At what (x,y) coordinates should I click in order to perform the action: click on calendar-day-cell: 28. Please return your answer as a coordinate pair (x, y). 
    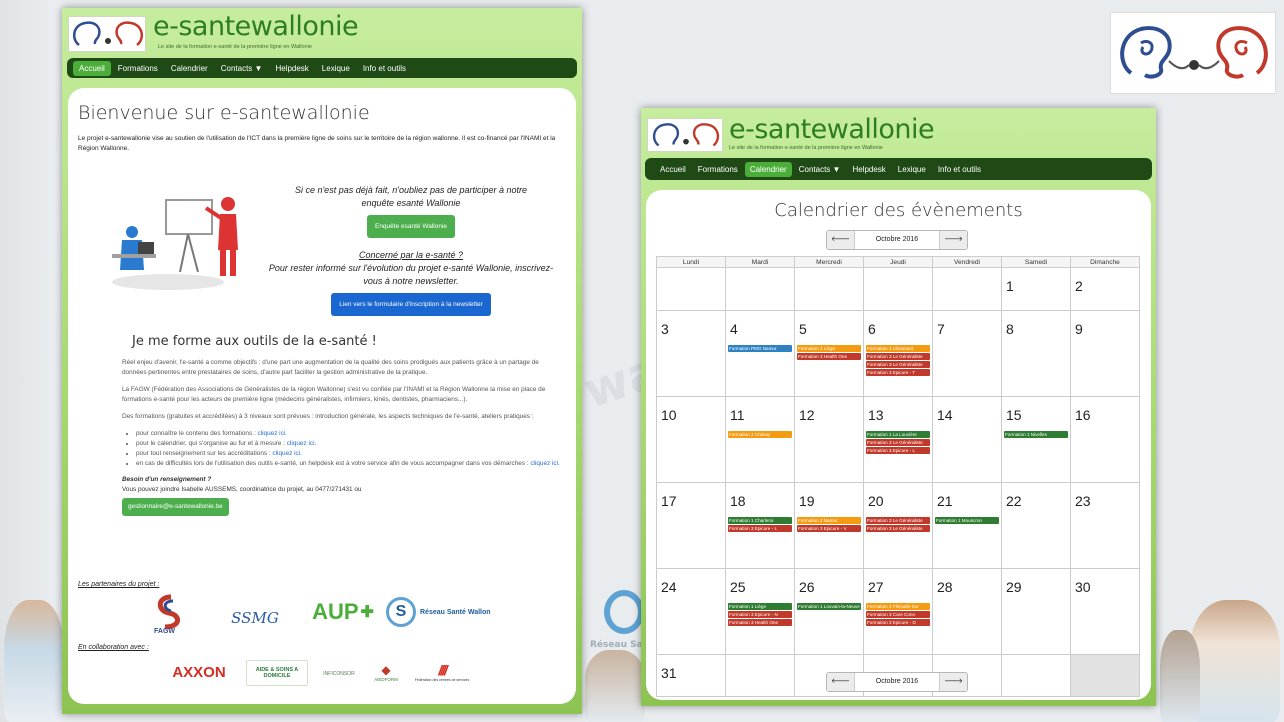
    Looking at the image, I should click on (967, 611).